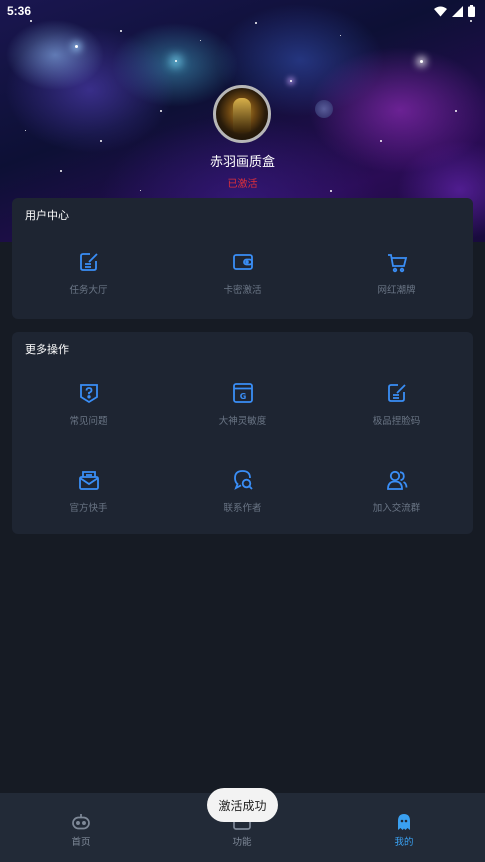 Image resolution: width=485 pixels, height=862 pixels. Describe the element at coordinates (47, 215) in the screenshot. I see `user-center-title: 用户中心` at that location.